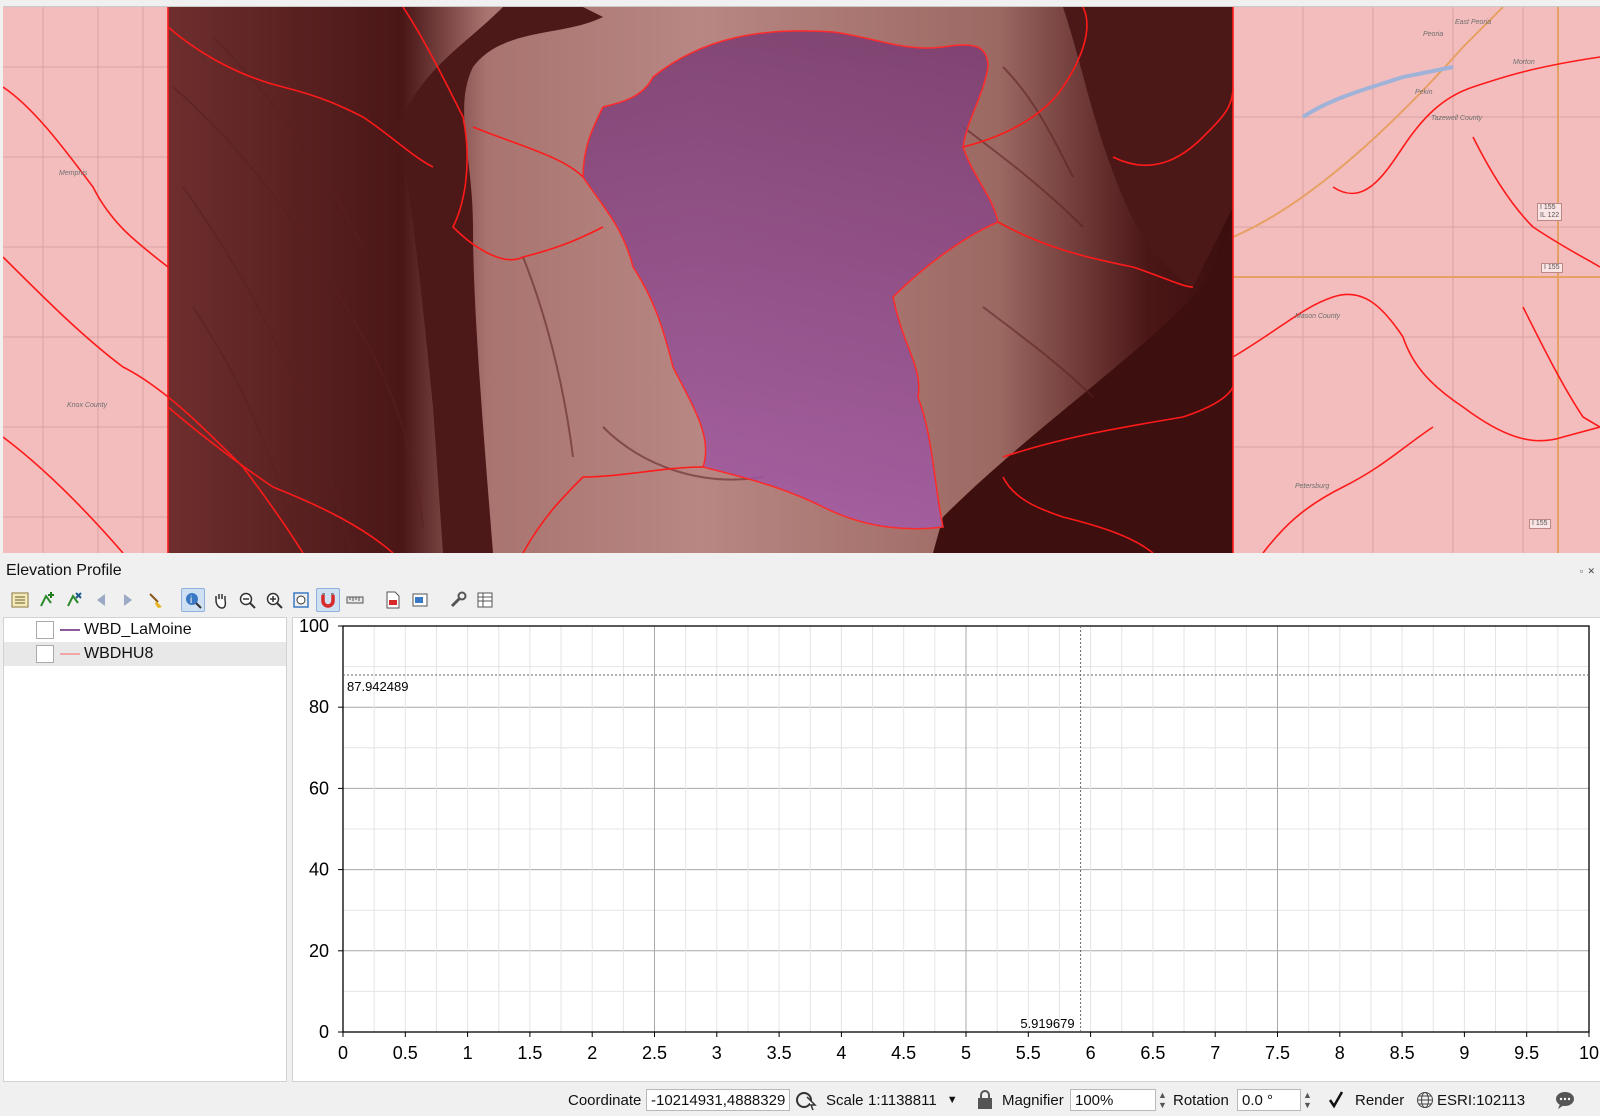 This screenshot has height=1116, width=1600. What do you see at coordinates (1033, 1100) in the screenshot?
I see `magnifier-label: Magnifier` at bounding box center [1033, 1100].